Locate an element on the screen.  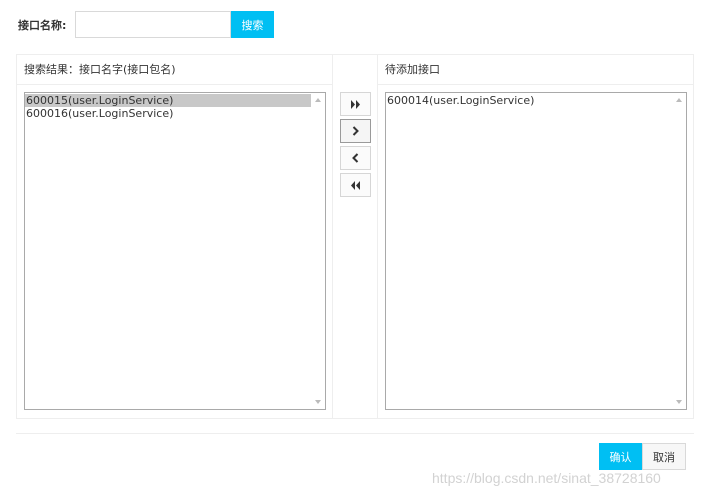
interface-name-label: 接口名称: is located at coordinates (42, 25).